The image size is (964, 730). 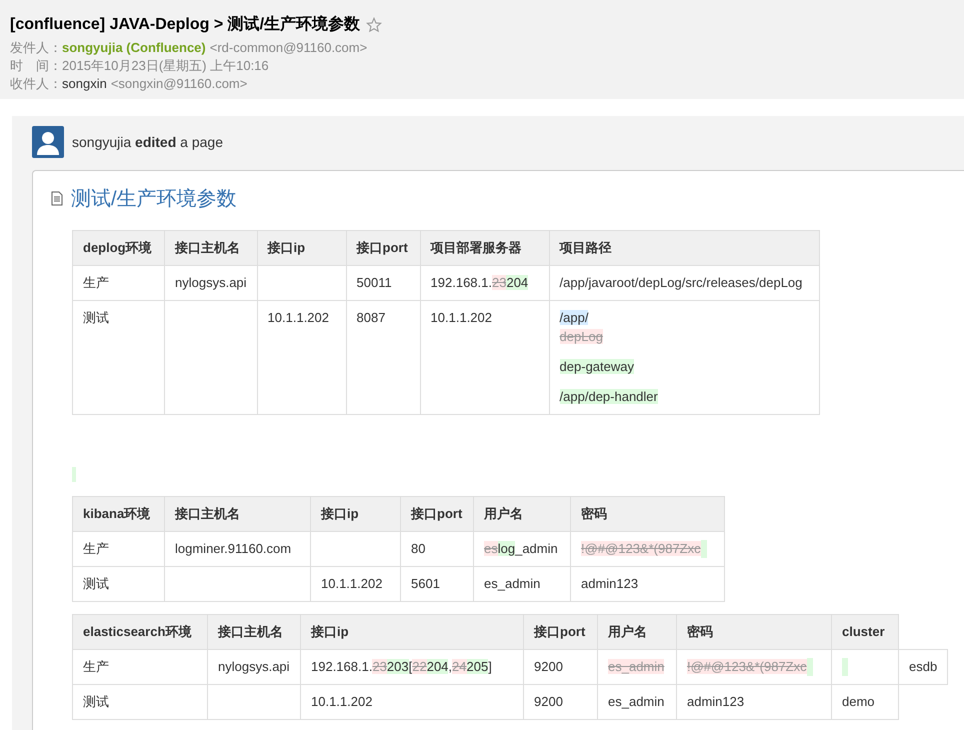 I want to click on email-subject: [confluence] JAVA-Deplog > 测试/生产环境参数, so click(x=185, y=24).